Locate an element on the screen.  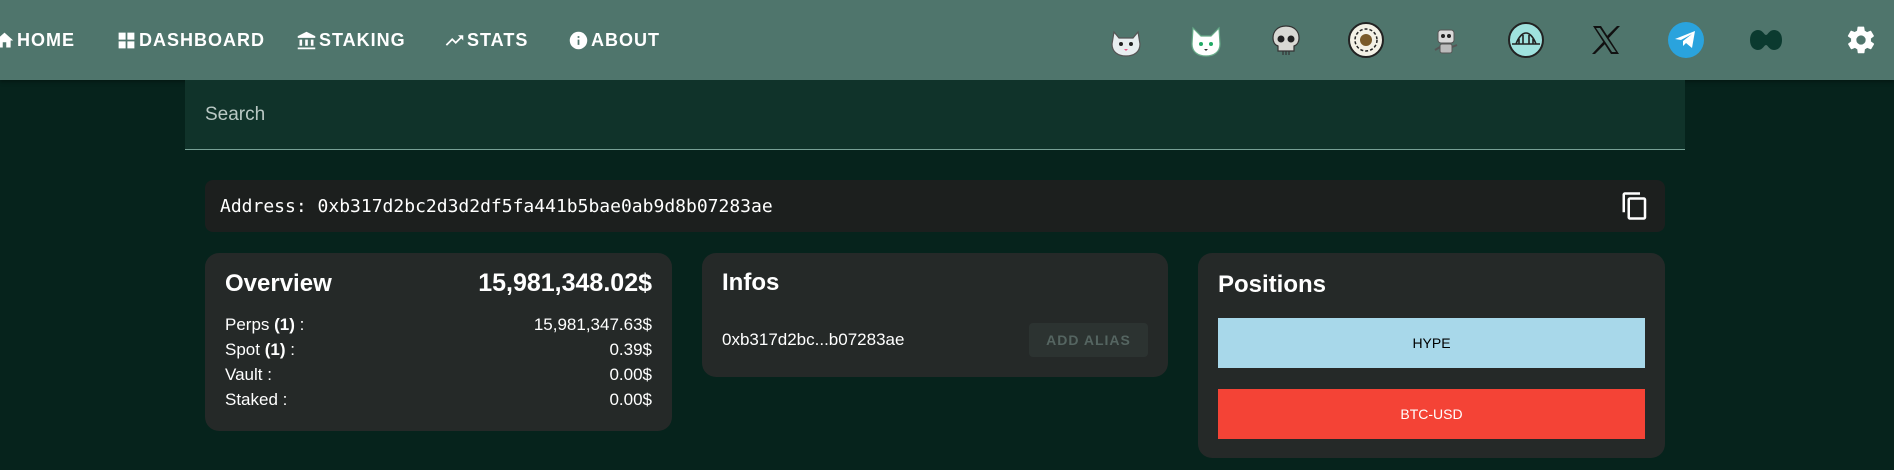
bridge-logo-icon is located at coordinates (1526, 40).